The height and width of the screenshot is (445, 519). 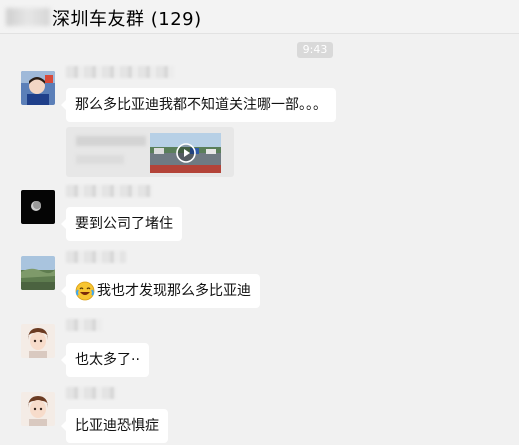 I want to click on message-text: 比亚迪恐惧症, so click(x=117, y=426).